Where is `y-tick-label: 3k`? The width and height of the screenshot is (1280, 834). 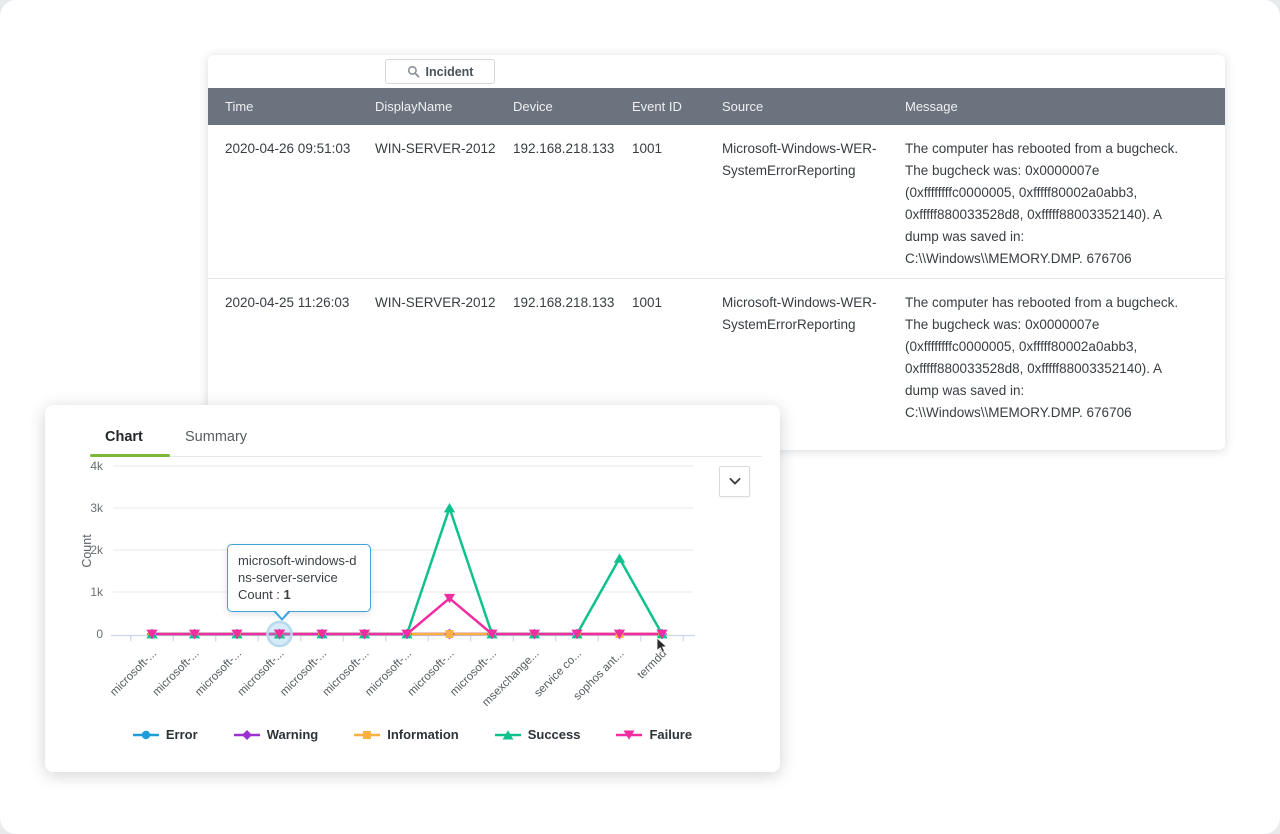
y-tick-label: 3k is located at coordinates (97, 508).